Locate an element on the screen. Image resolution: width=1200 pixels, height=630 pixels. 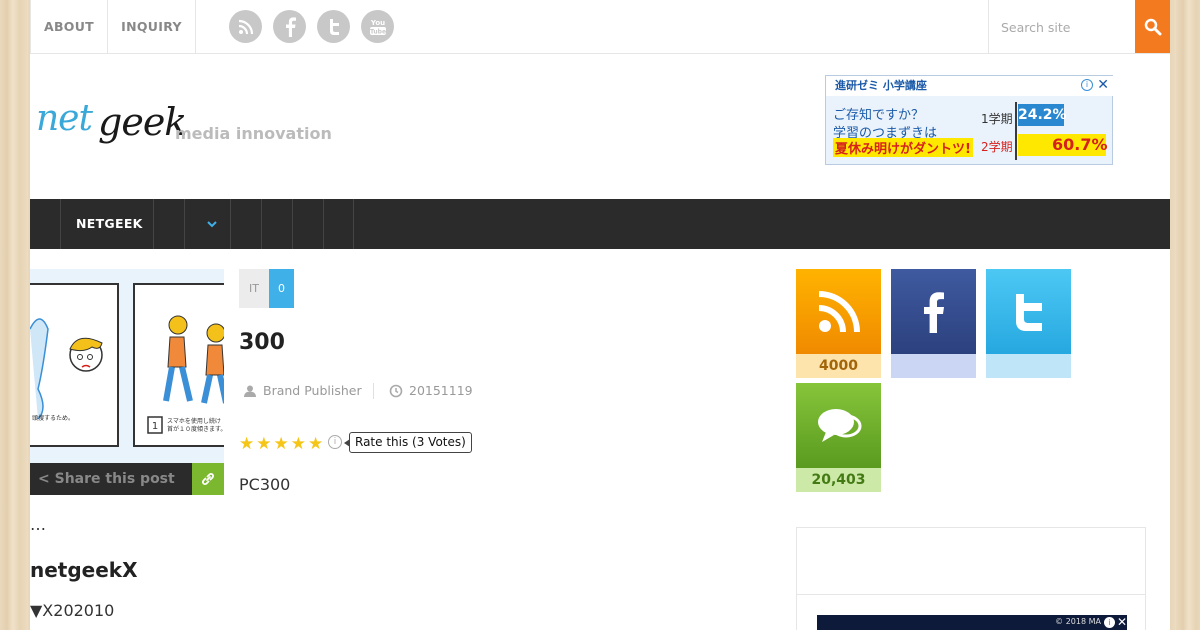
ad-term: 1学期 is located at coordinates (997, 119).